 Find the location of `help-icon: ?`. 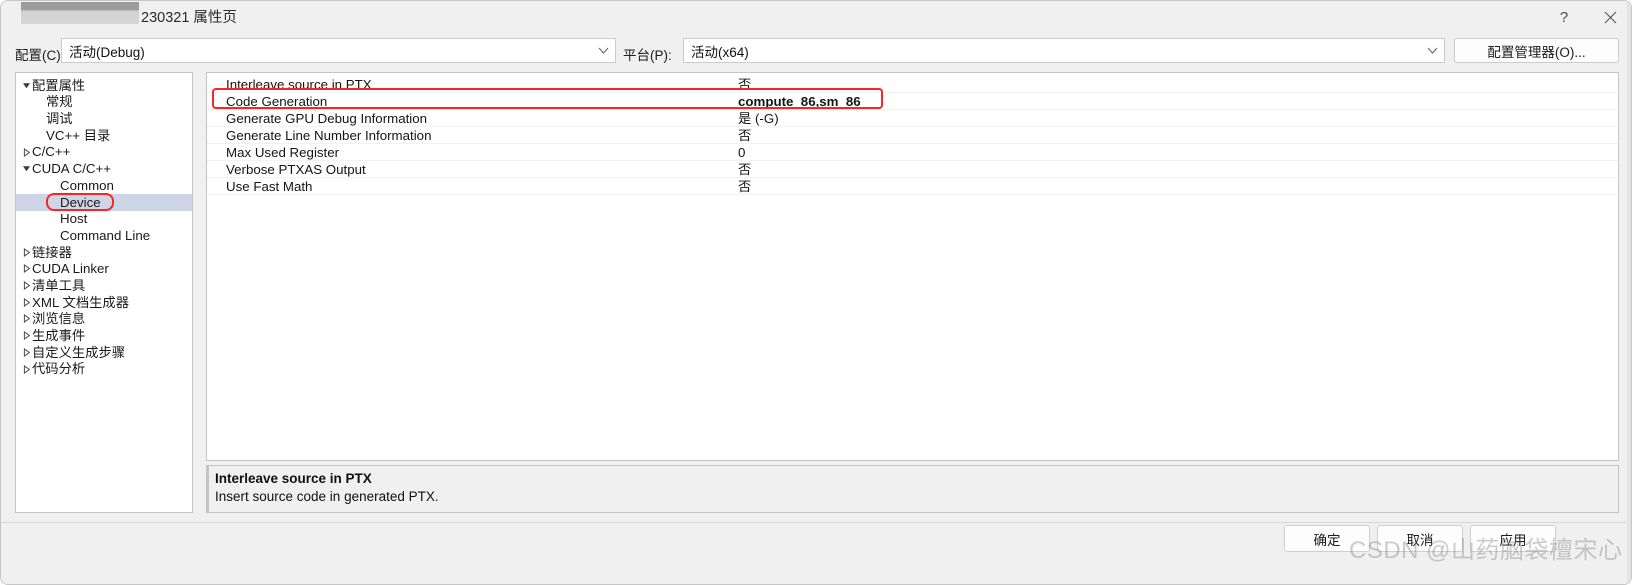

help-icon: ? is located at coordinates (1564, 17).